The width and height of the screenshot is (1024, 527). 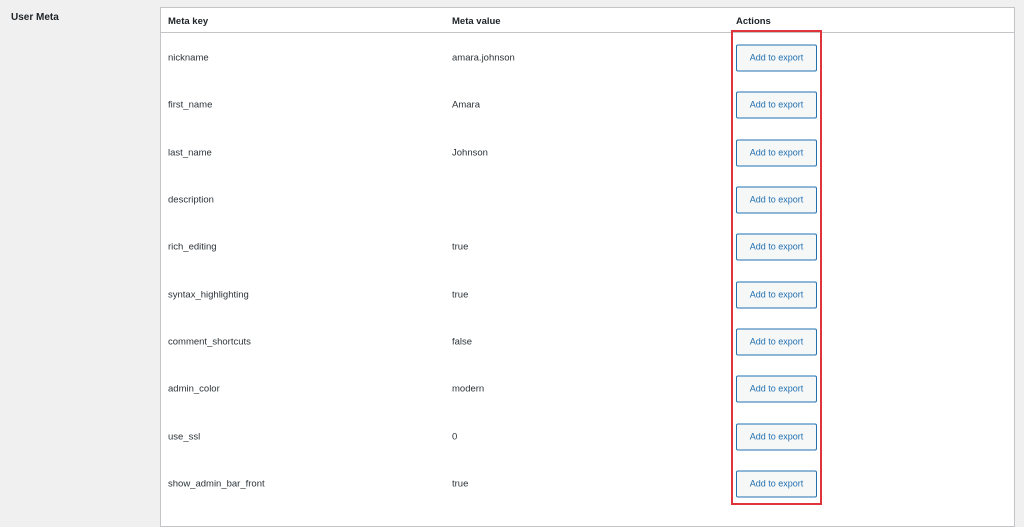 I want to click on table-header: Meta key Meta value Actions, so click(x=587, y=20).